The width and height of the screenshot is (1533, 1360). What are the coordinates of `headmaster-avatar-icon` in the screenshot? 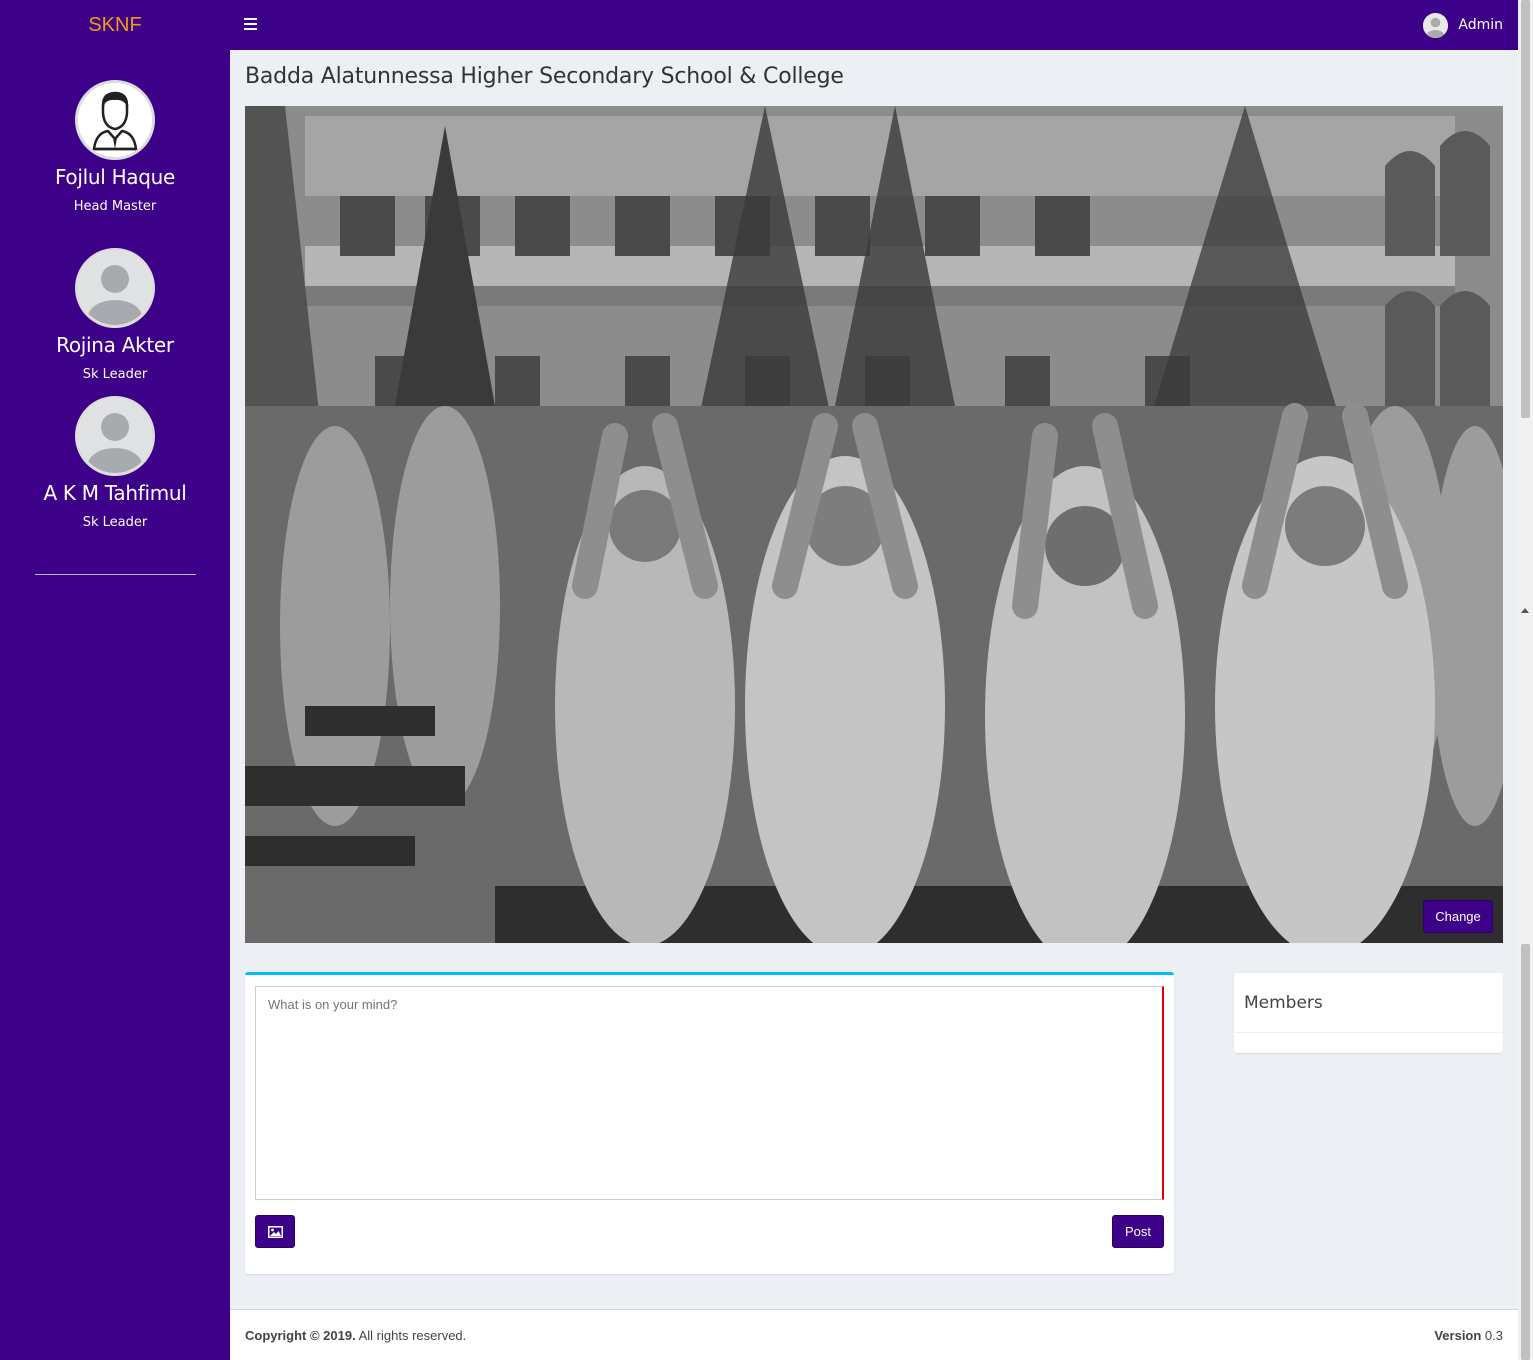 It's located at (115, 120).